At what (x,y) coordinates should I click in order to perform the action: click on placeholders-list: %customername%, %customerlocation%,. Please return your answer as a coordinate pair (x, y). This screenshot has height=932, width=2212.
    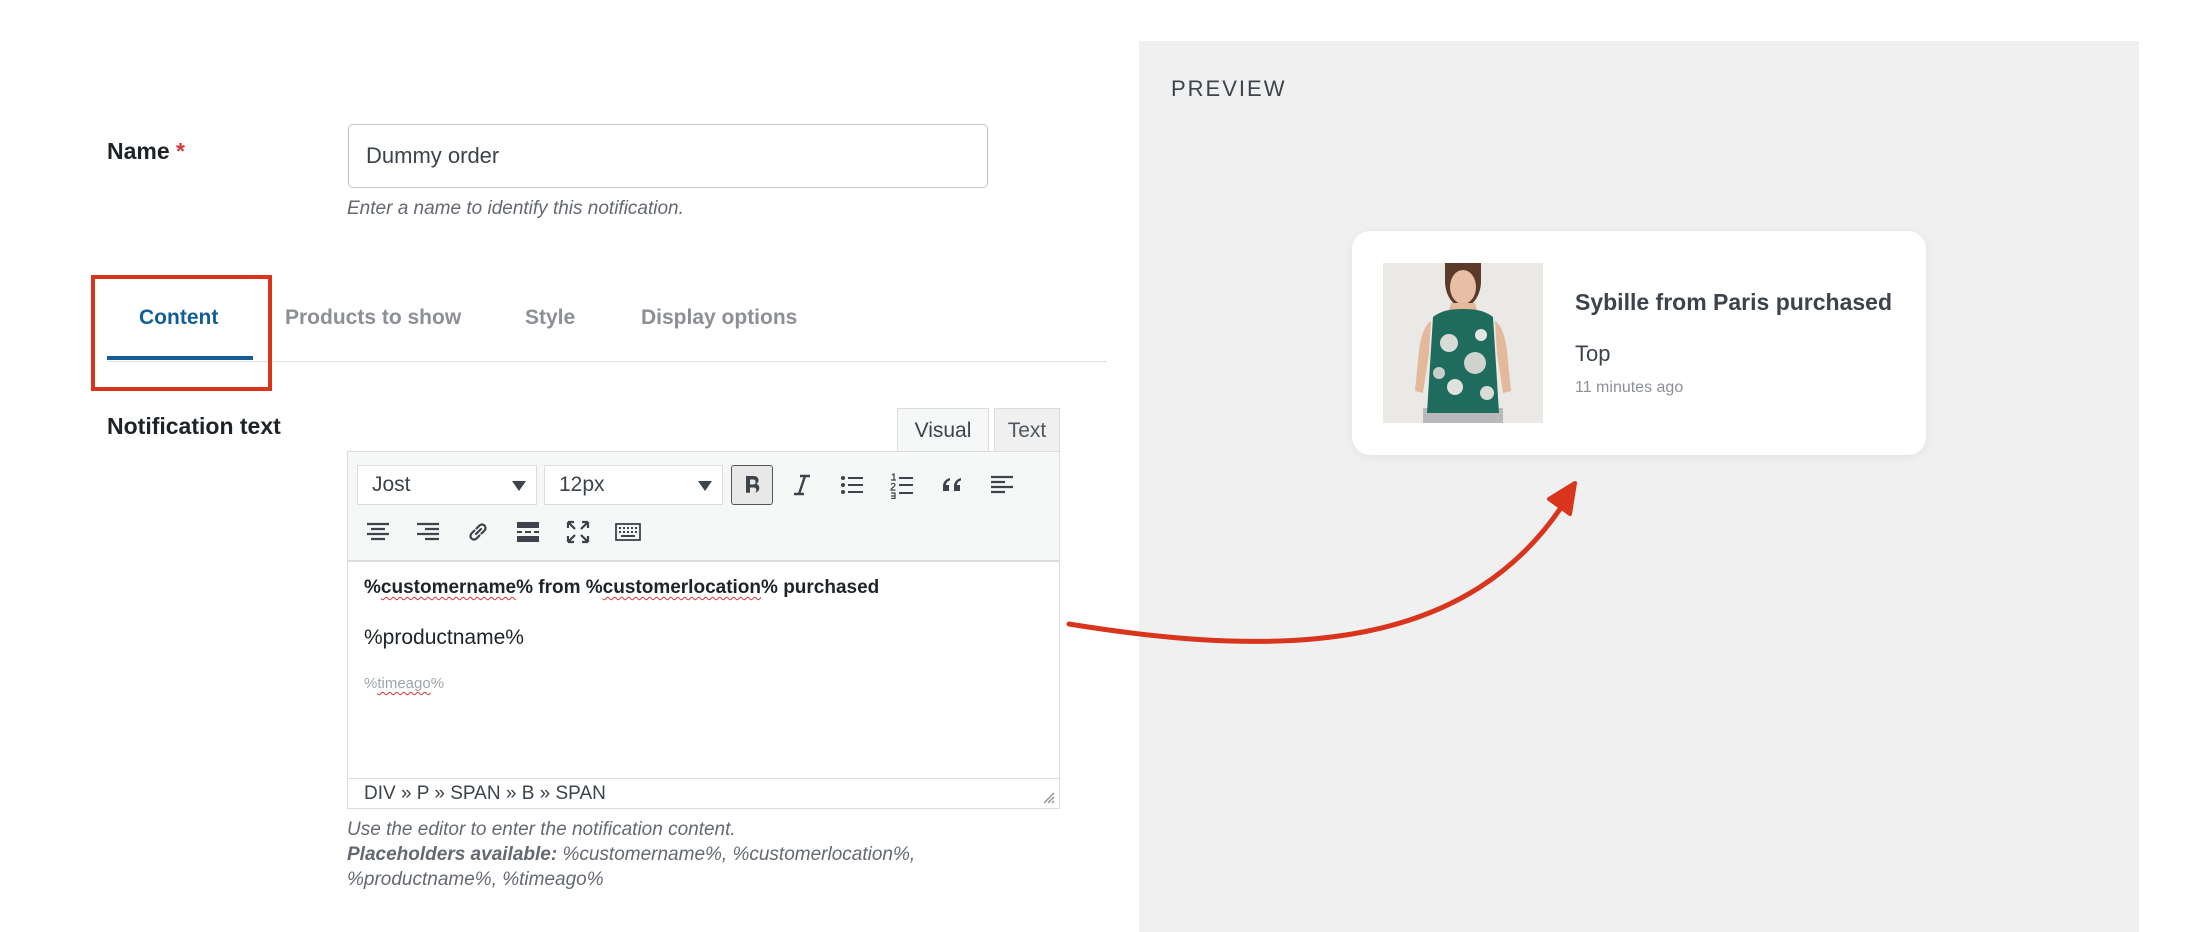
    Looking at the image, I should click on (739, 854).